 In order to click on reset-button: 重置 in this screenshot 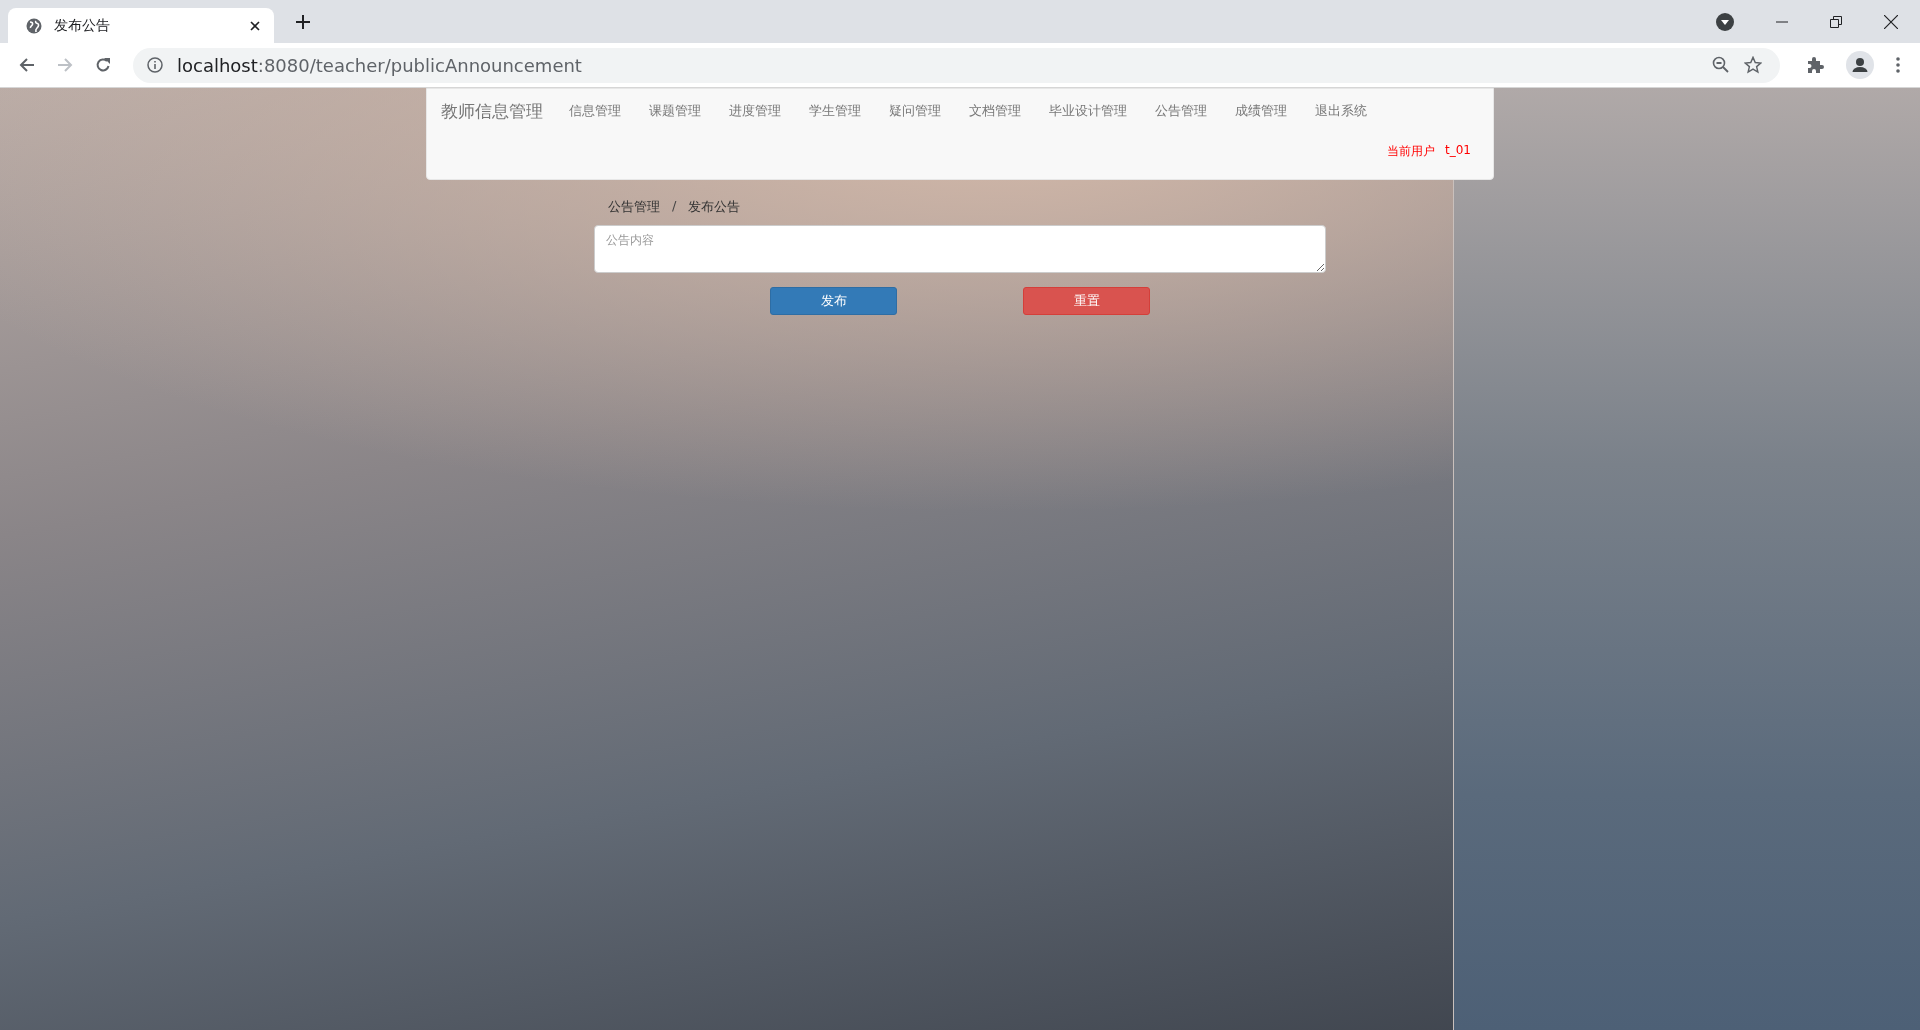, I will do `click(1086, 301)`.